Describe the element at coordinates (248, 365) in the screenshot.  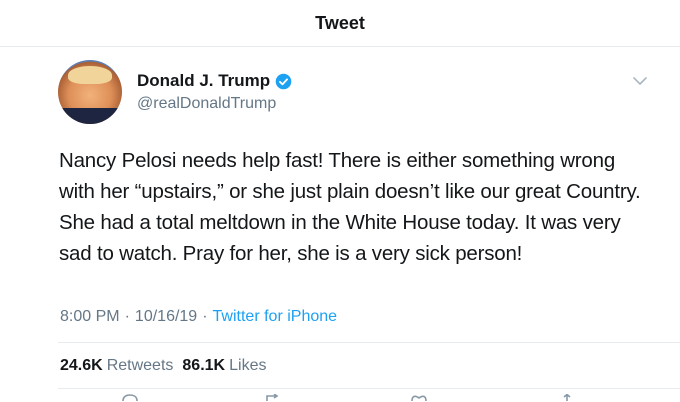
I see `likes-label: Likes` at that location.